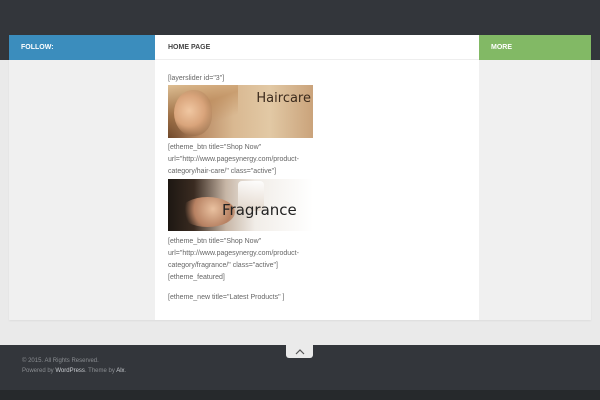 This screenshot has width=600, height=400. I want to click on fragrance-banner: Fragrance, so click(240, 205).